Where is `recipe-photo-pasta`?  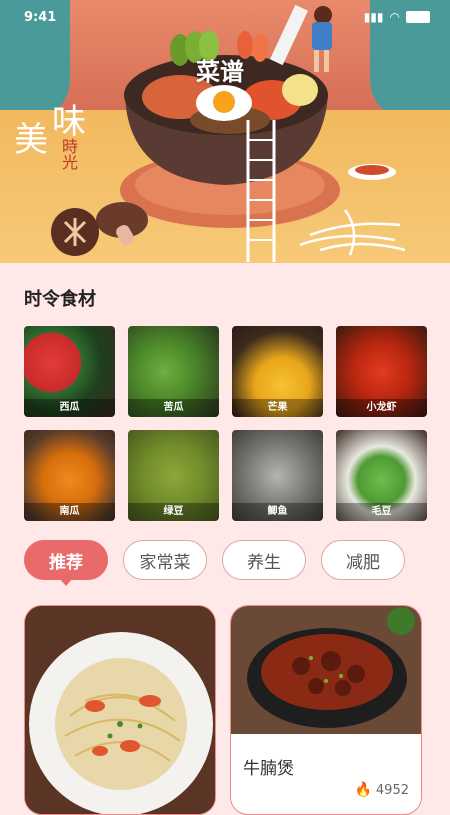 recipe-photo-pasta is located at coordinates (120, 710).